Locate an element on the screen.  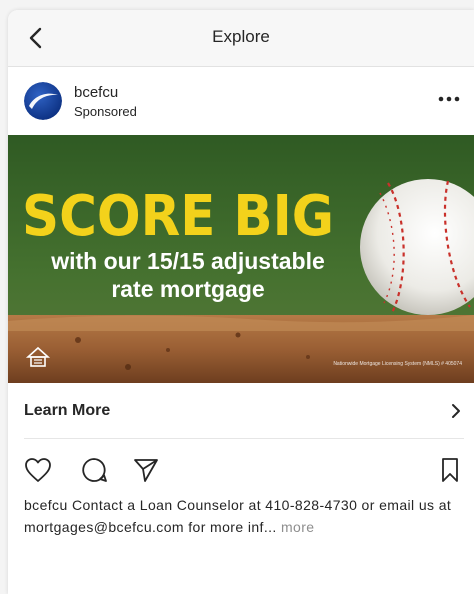
avatar is located at coordinates (43, 101).